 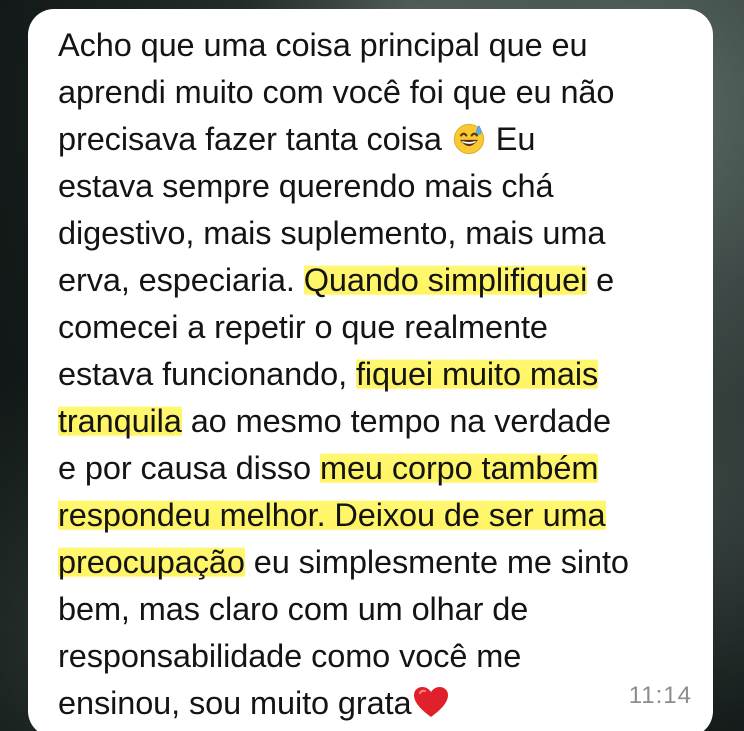 I want to click on message-line: digestivo, mais suplemento, mais uma, so click(x=373, y=233).